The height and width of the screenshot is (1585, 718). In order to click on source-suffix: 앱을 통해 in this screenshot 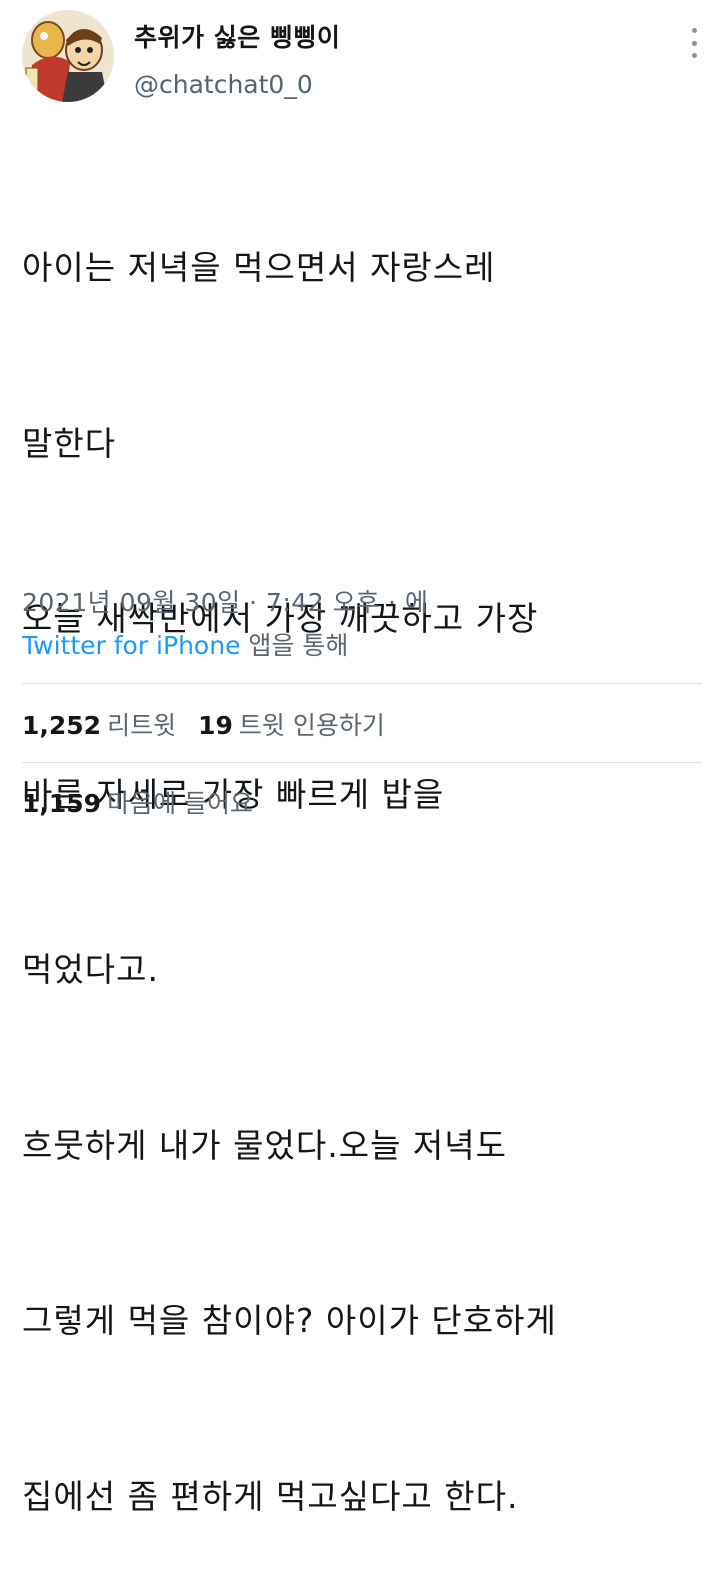, I will do `click(294, 645)`.